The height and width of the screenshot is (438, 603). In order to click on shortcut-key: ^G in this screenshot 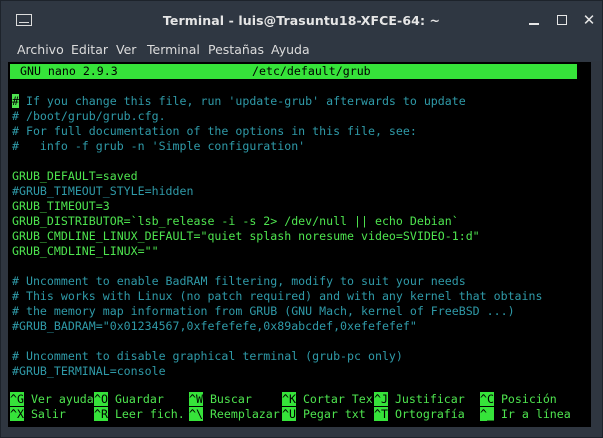, I will do `click(17, 399)`.